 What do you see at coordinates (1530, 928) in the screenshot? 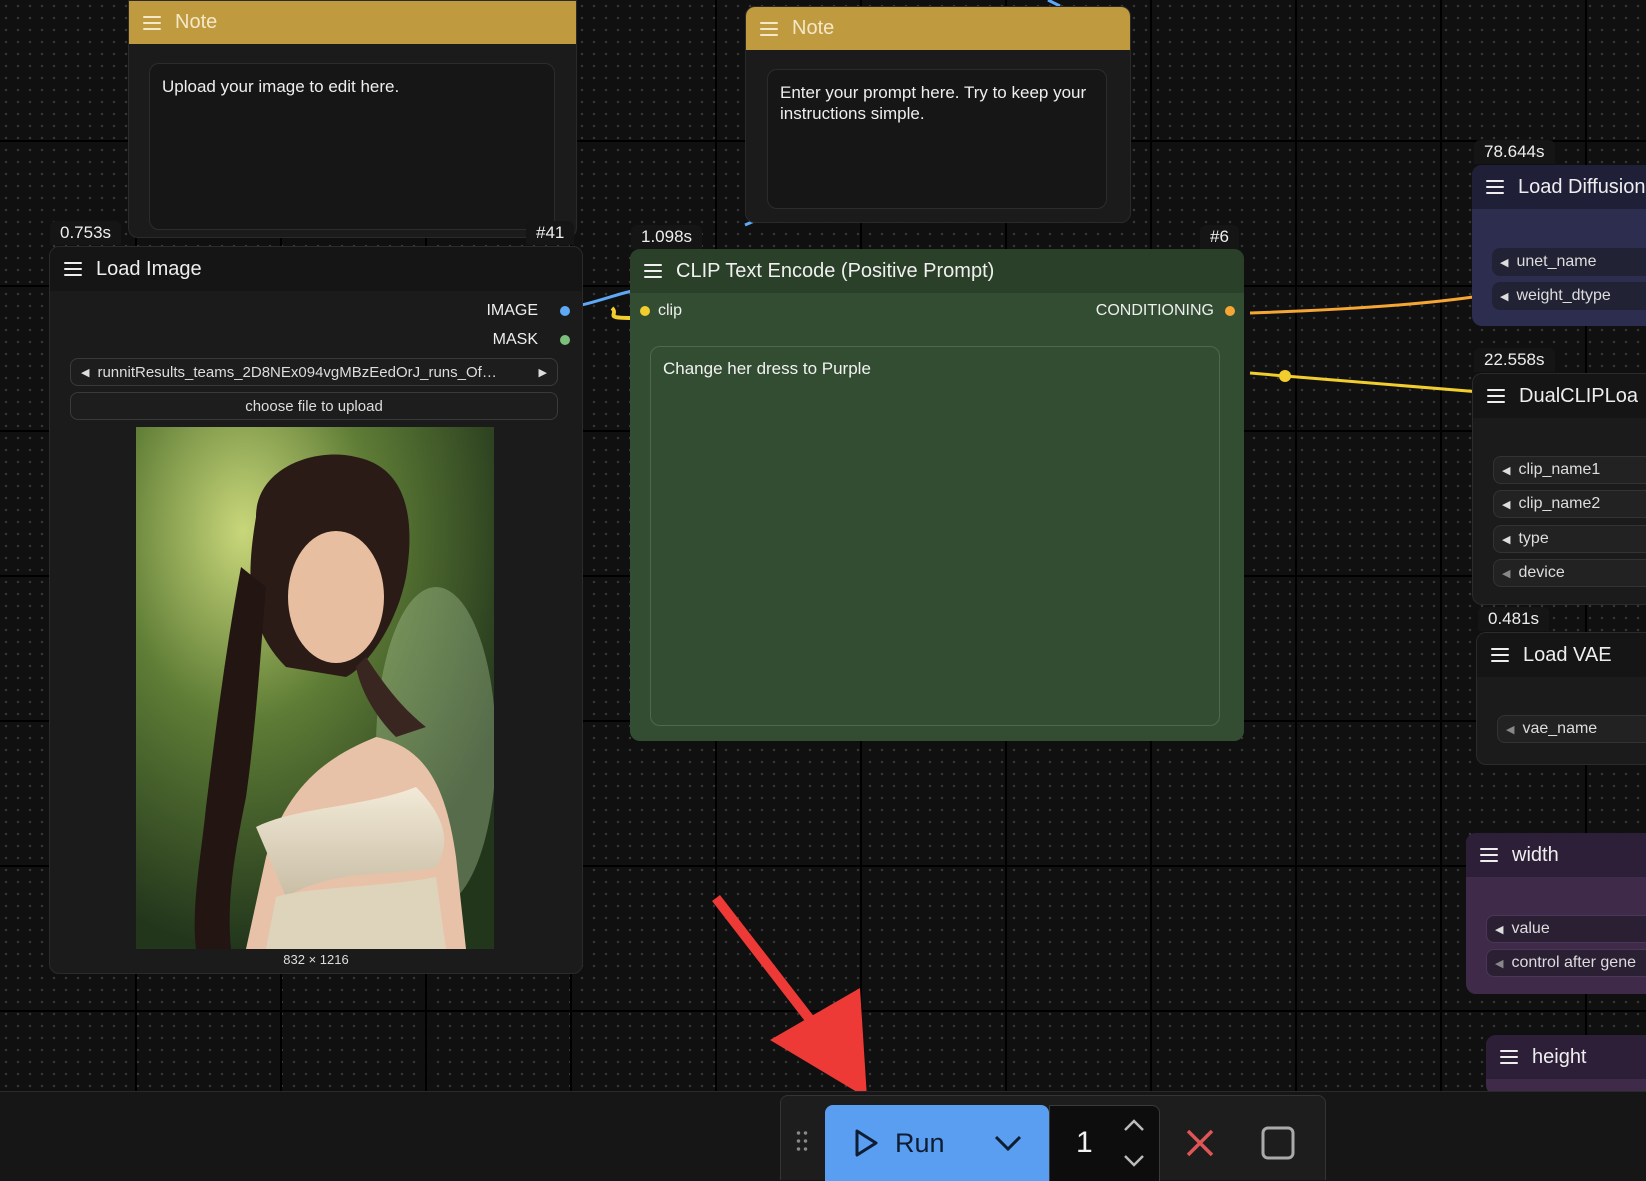
I see `widget-label: value` at bounding box center [1530, 928].